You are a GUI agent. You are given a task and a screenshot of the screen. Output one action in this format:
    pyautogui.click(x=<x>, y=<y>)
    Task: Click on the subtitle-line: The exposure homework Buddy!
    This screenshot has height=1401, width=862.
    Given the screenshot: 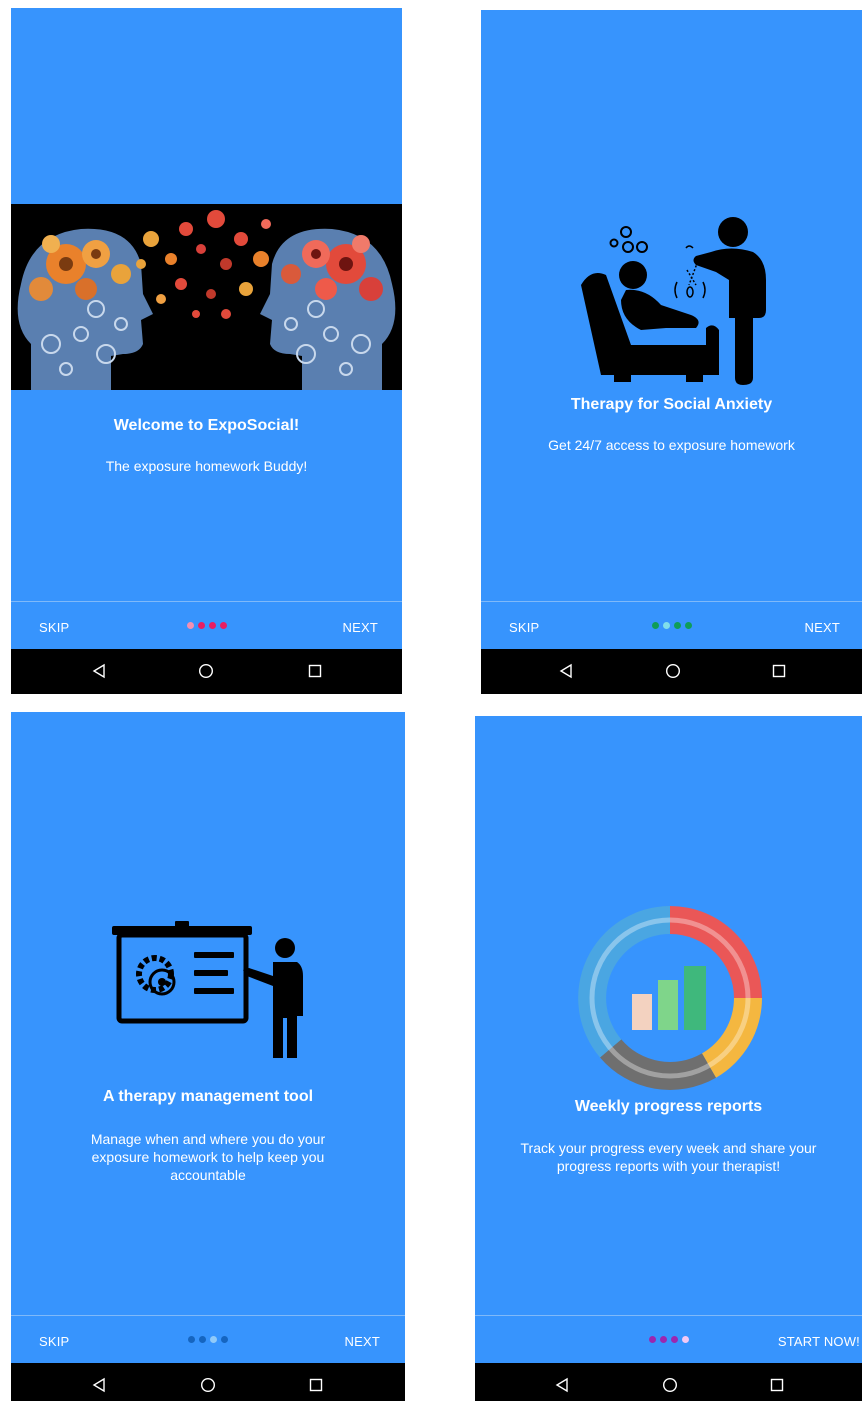 What is the action you would take?
    pyautogui.click(x=206, y=466)
    